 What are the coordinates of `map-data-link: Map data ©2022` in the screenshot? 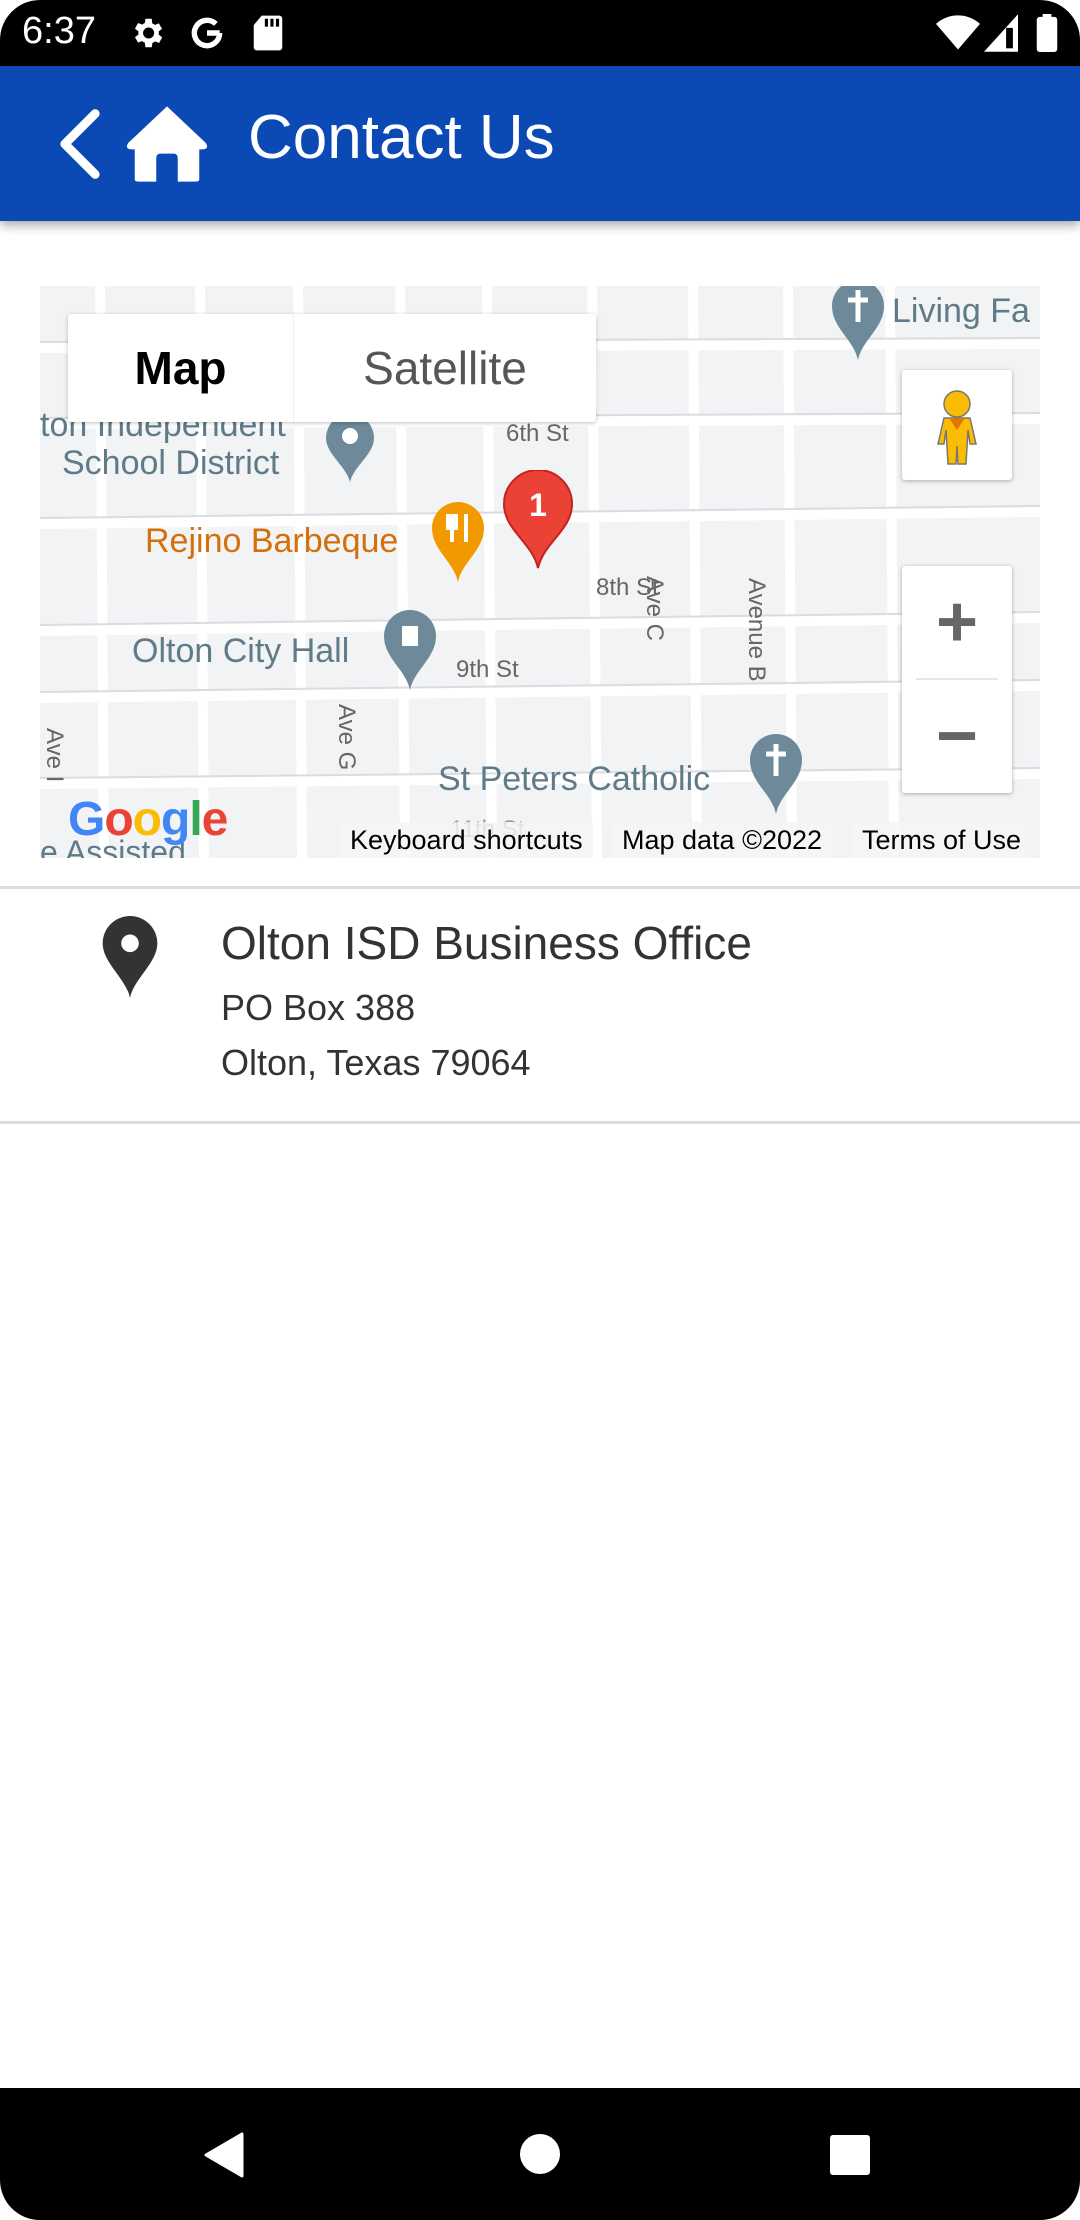 It's located at (722, 840).